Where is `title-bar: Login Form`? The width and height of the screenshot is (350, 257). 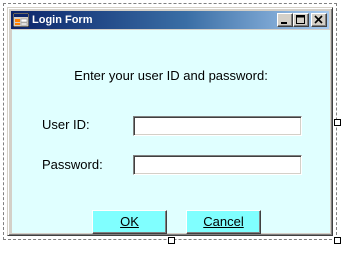
title-bar: Login Form is located at coordinates (170, 20).